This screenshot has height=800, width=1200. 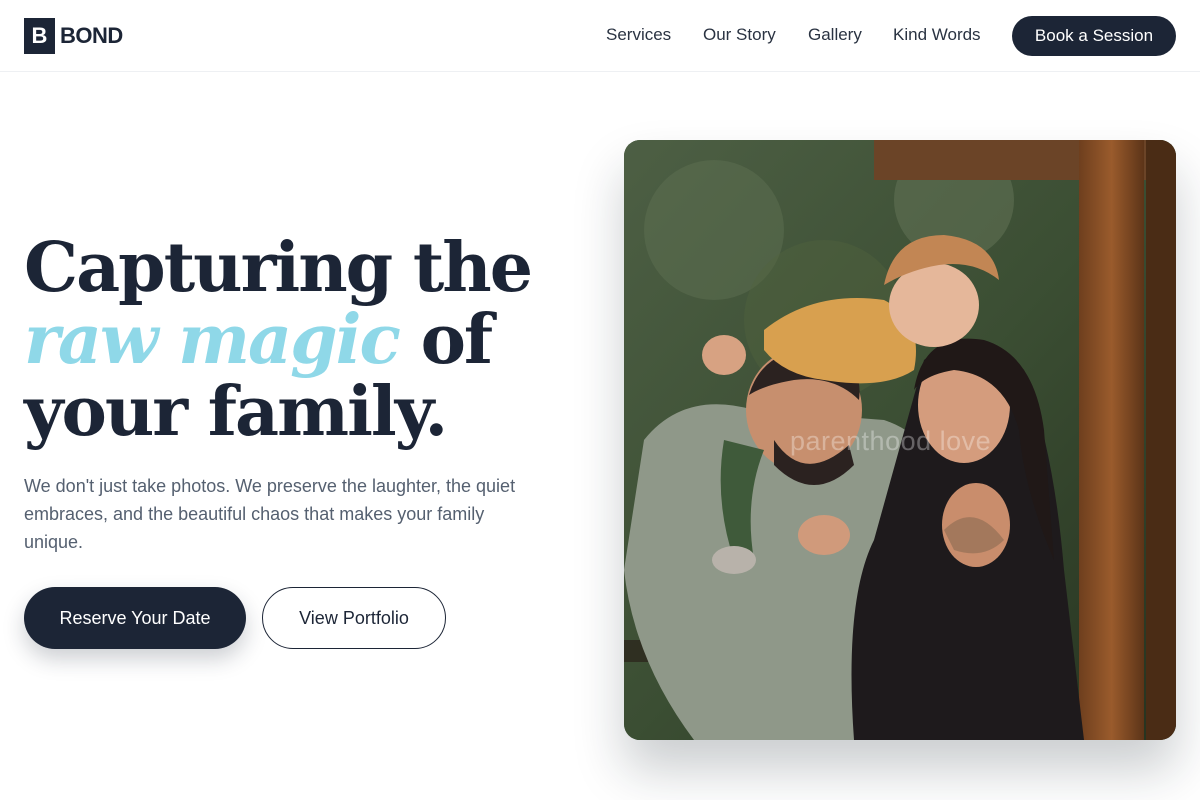 I want to click on brand-logo: B BOND, so click(x=73, y=36).